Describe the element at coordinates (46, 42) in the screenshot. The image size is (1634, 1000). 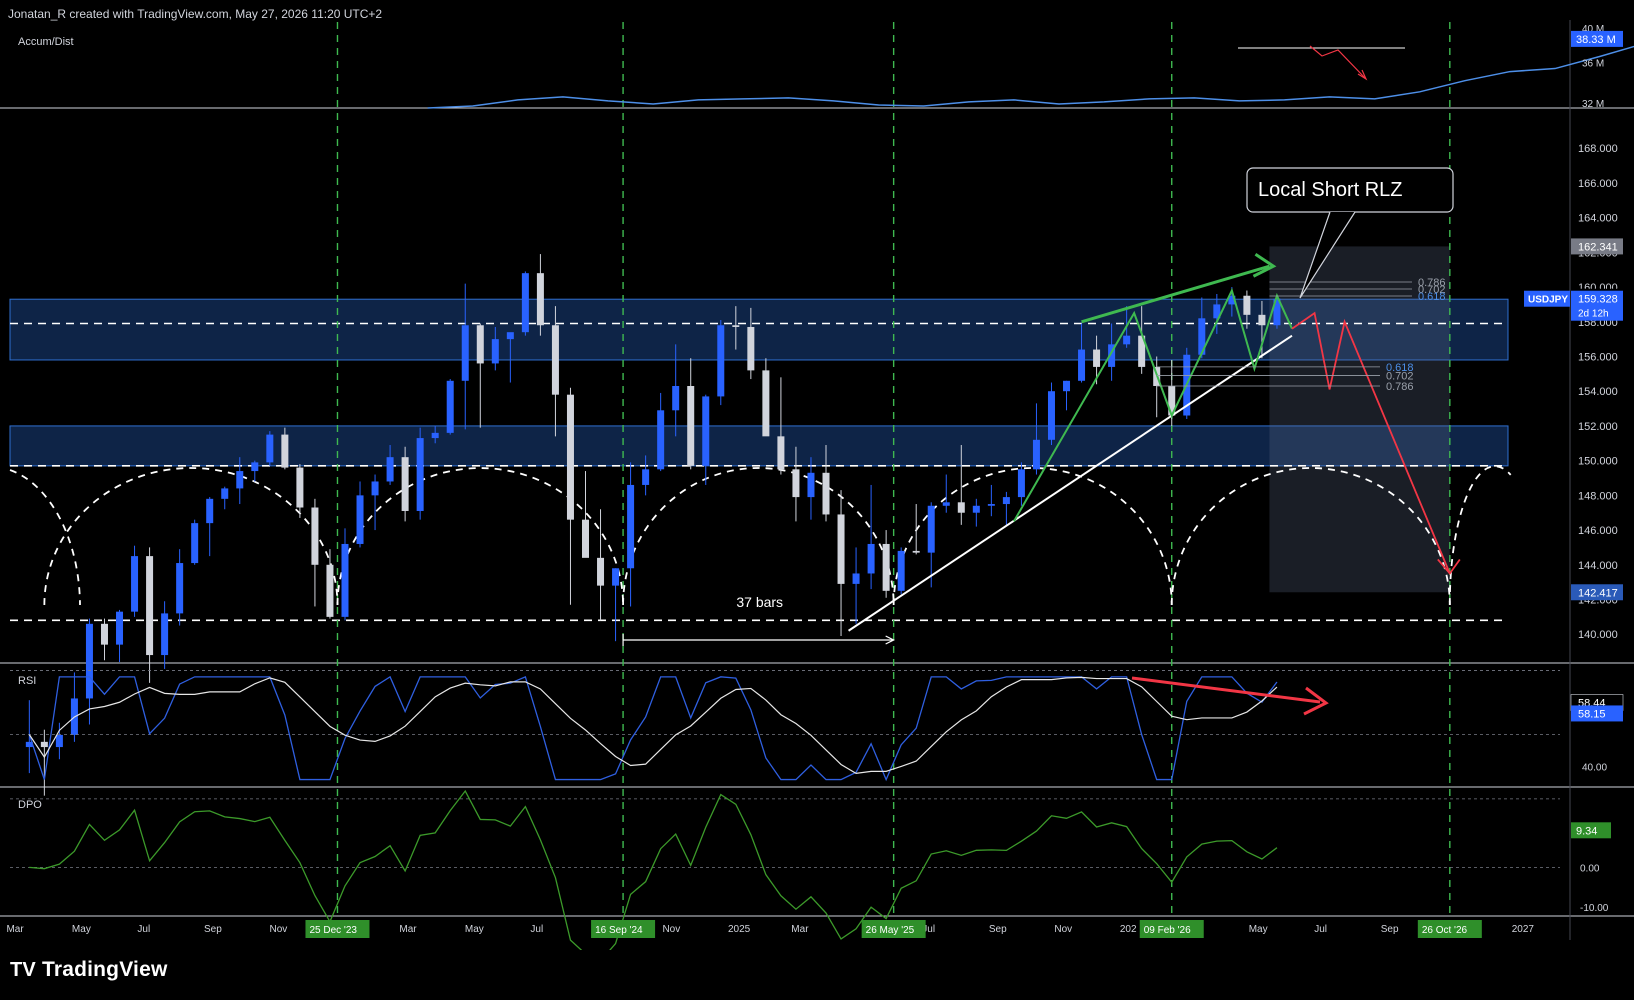
I see `accdist-title: Accum/Dist` at that location.